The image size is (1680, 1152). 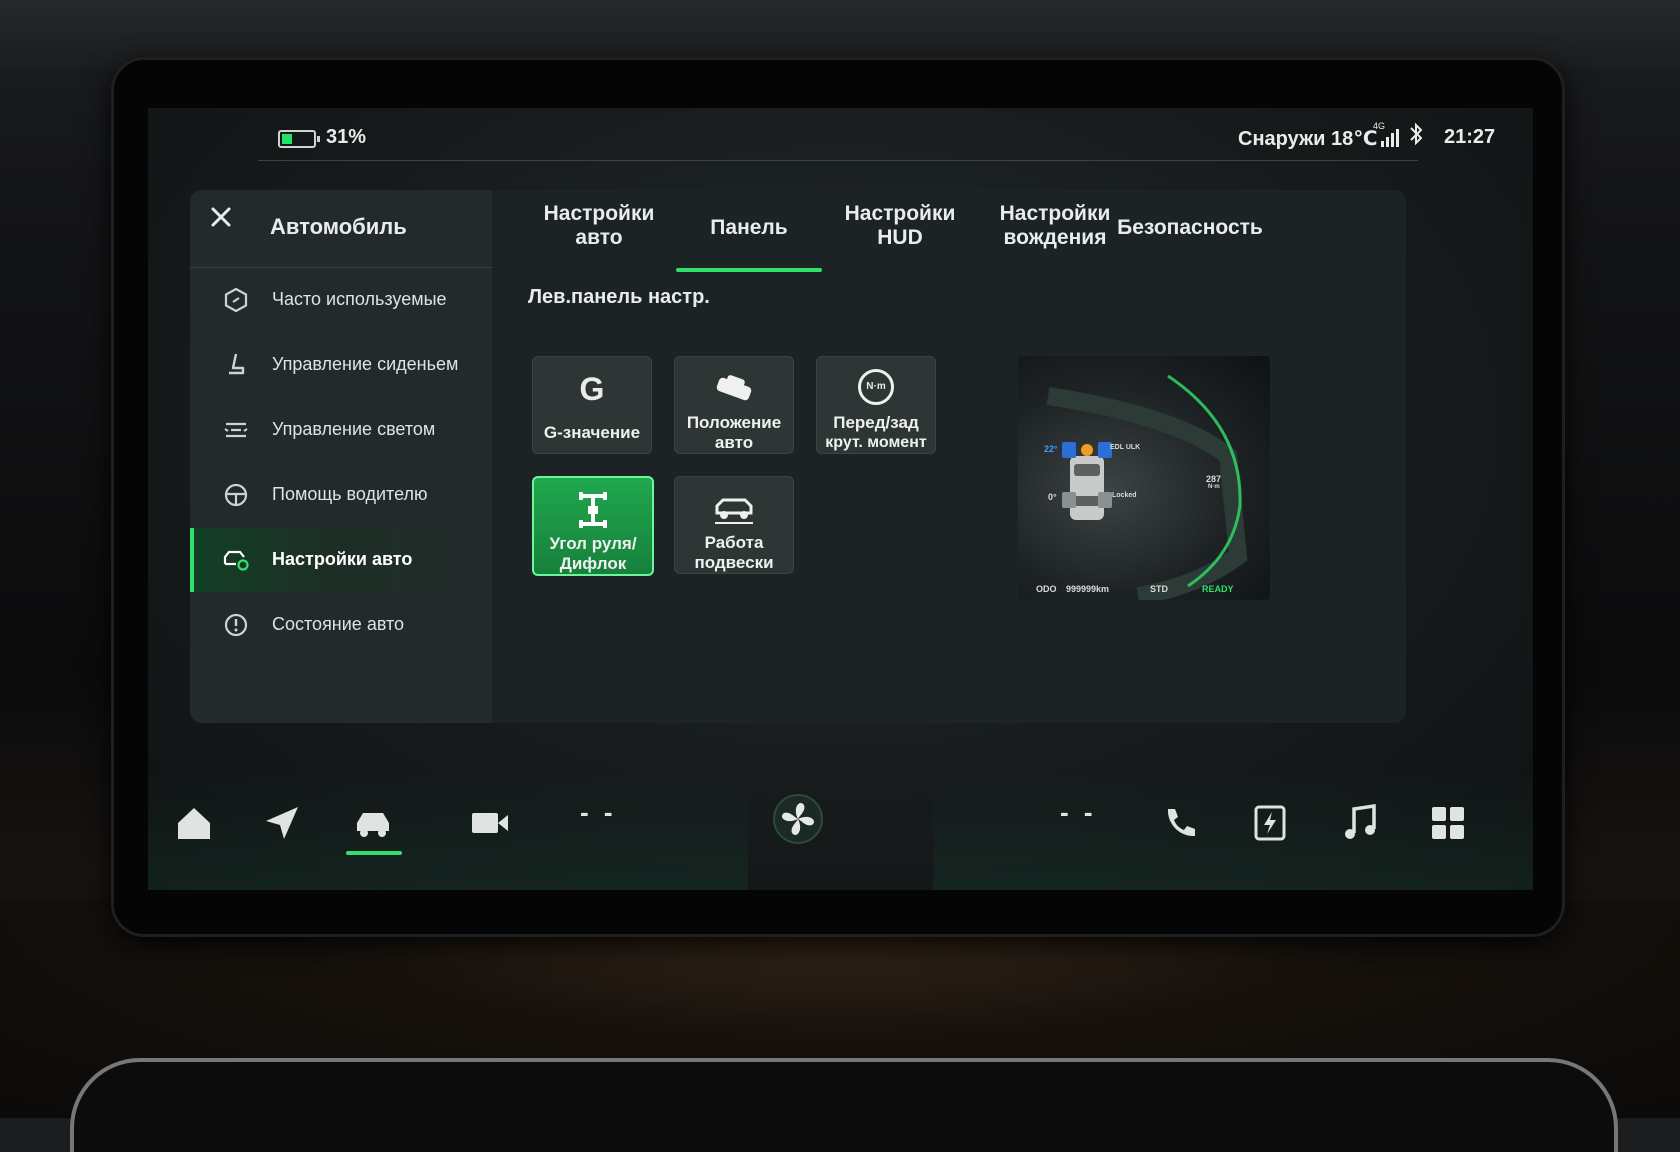 What do you see at coordinates (1387, 134) in the screenshot?
I see `signal-icon: 4G` at bounding box center [1387, 134].